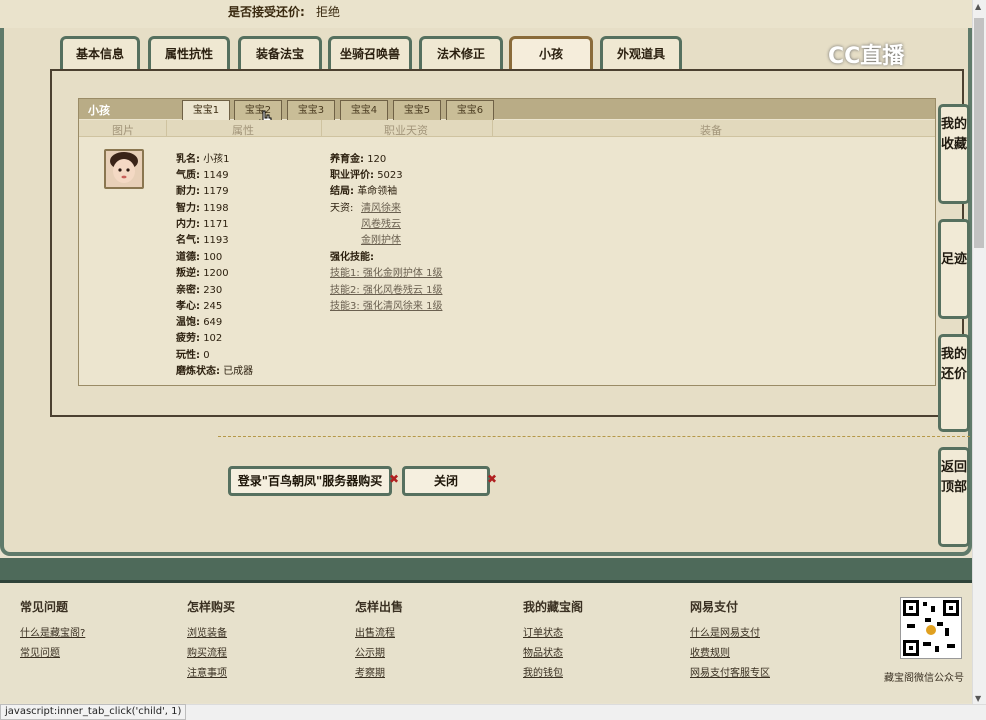 The width and height of the screenshot is (986, 720). Describe the element at coordinates (238, 371) in the screenshot. I see `attr-value: 已成器` at that location.